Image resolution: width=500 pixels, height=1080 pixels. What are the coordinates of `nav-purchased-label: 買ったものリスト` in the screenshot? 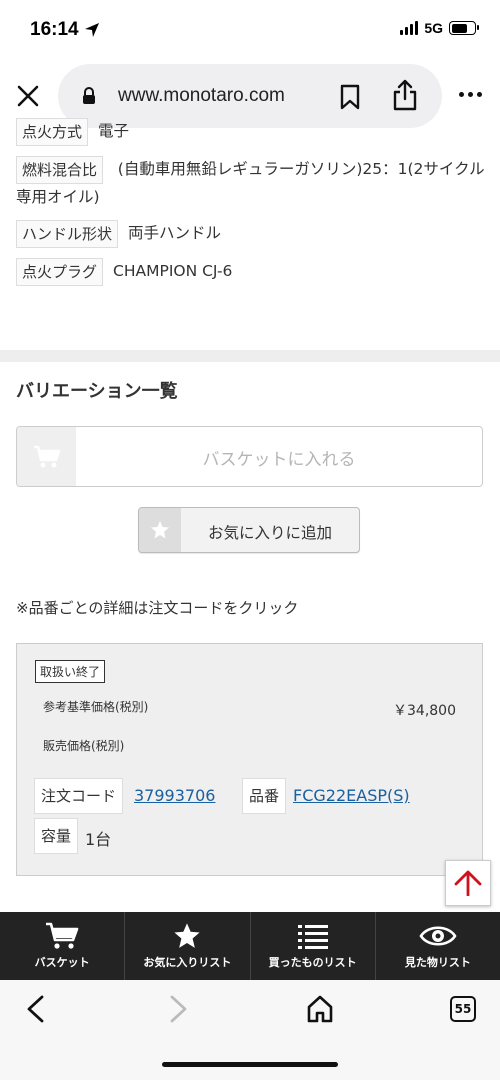 It's located at (312, 962).